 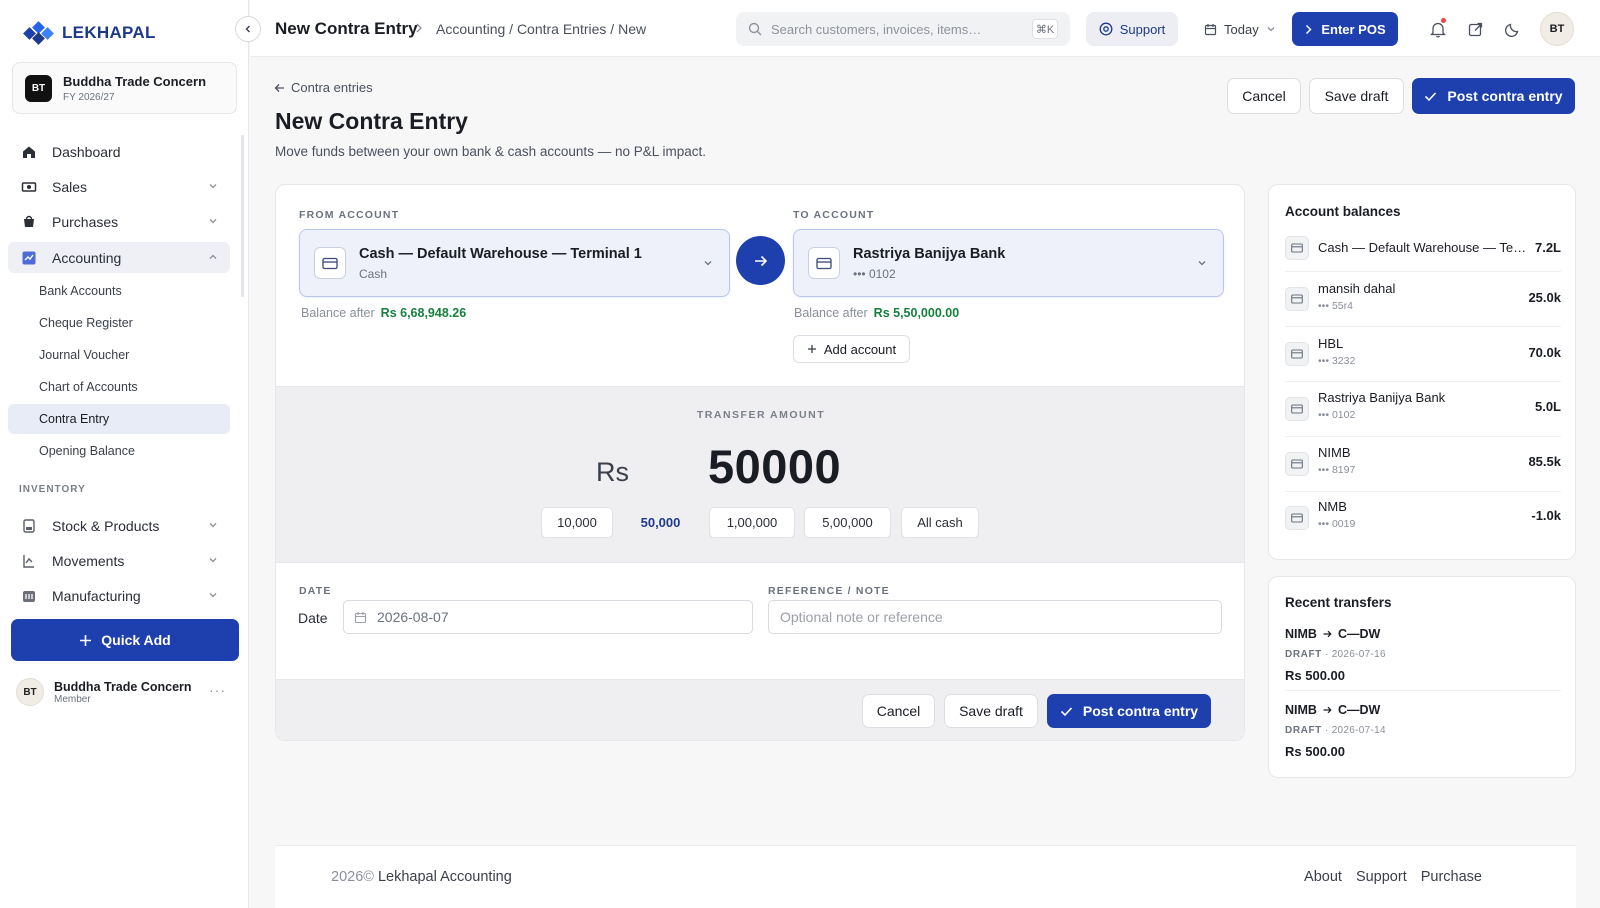 I want to click on balance-account-number: ••• 3232, so click(x=1337, y=361).